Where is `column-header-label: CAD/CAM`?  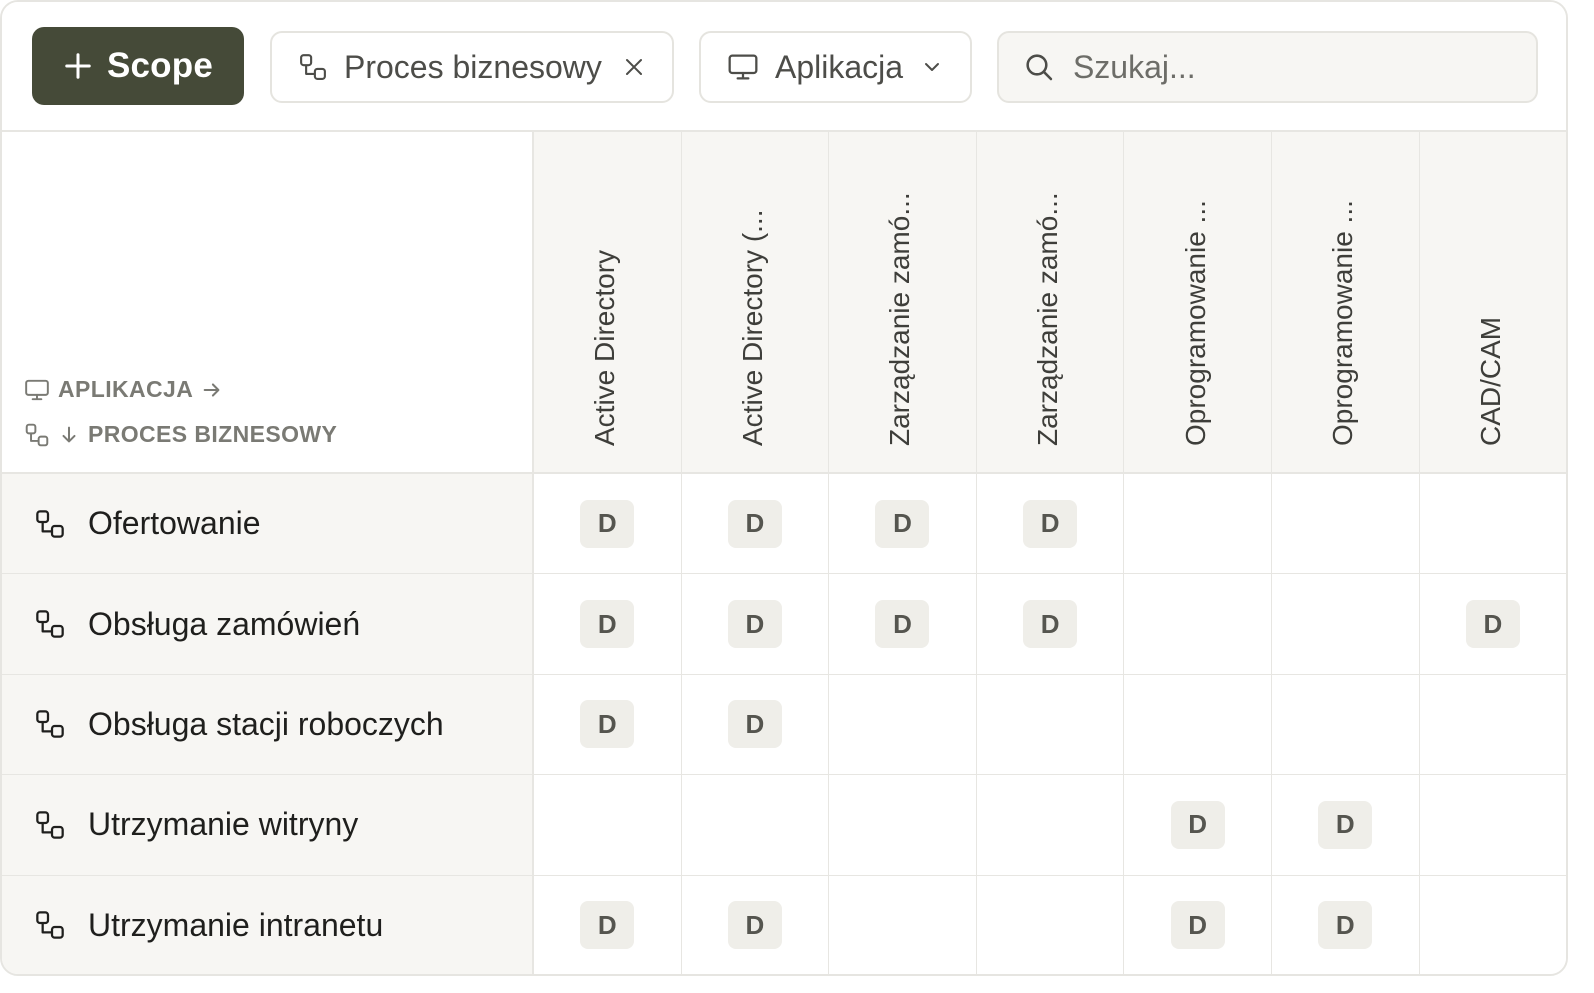 column-header-label: CAD/CAM is located at coordinates (1490, 381).